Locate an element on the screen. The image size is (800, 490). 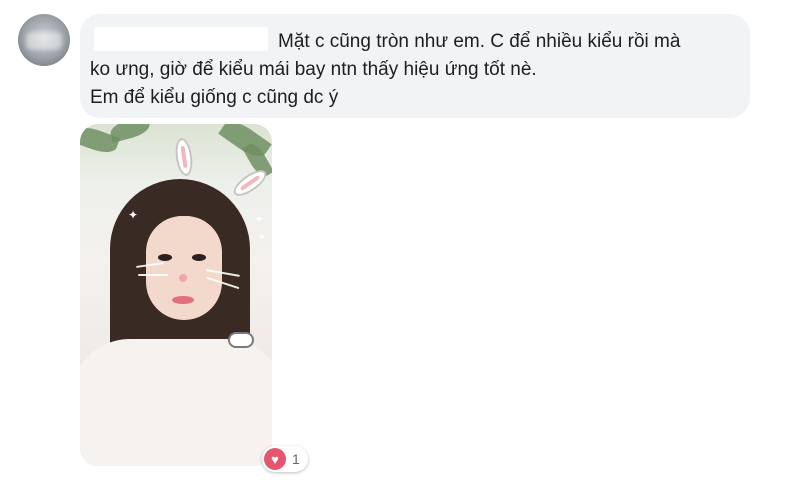
next-comment-cutoff is located at coordinates (187, 484).